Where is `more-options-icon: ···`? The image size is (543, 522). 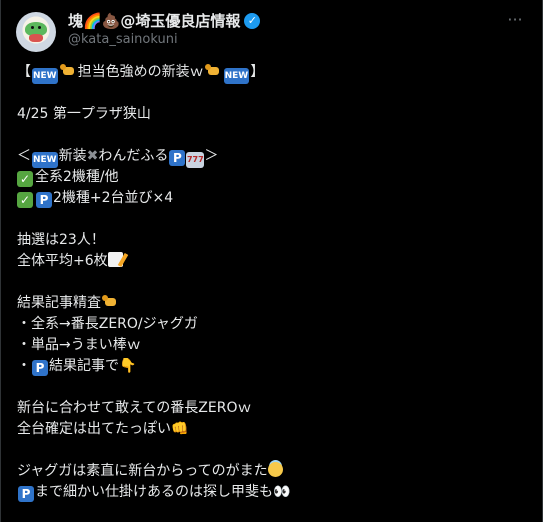 more-options-icon: ··· is located at coordinates (515, 22).